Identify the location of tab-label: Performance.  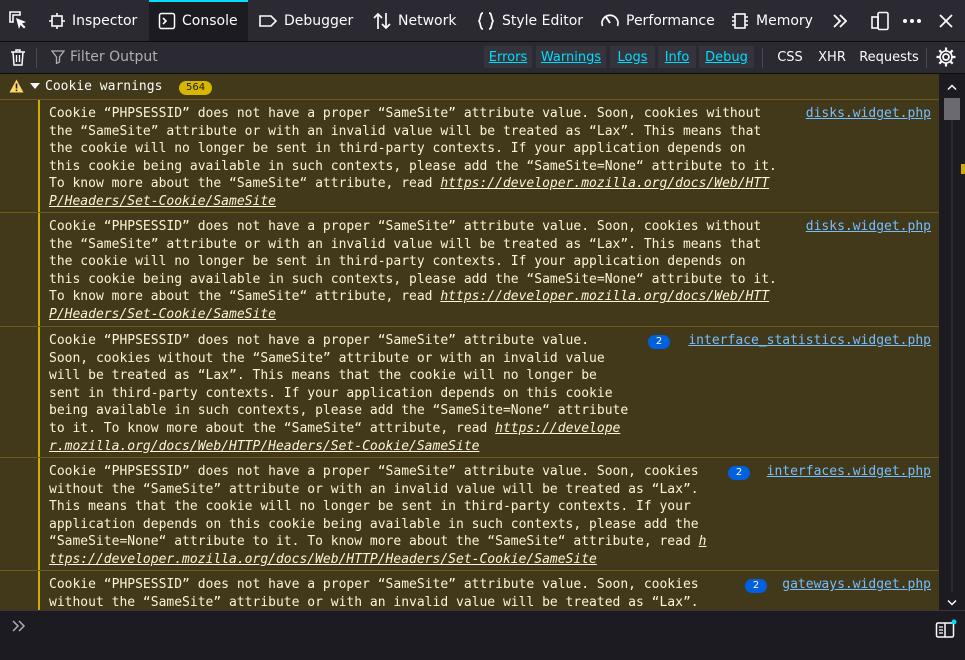
(670, 20).